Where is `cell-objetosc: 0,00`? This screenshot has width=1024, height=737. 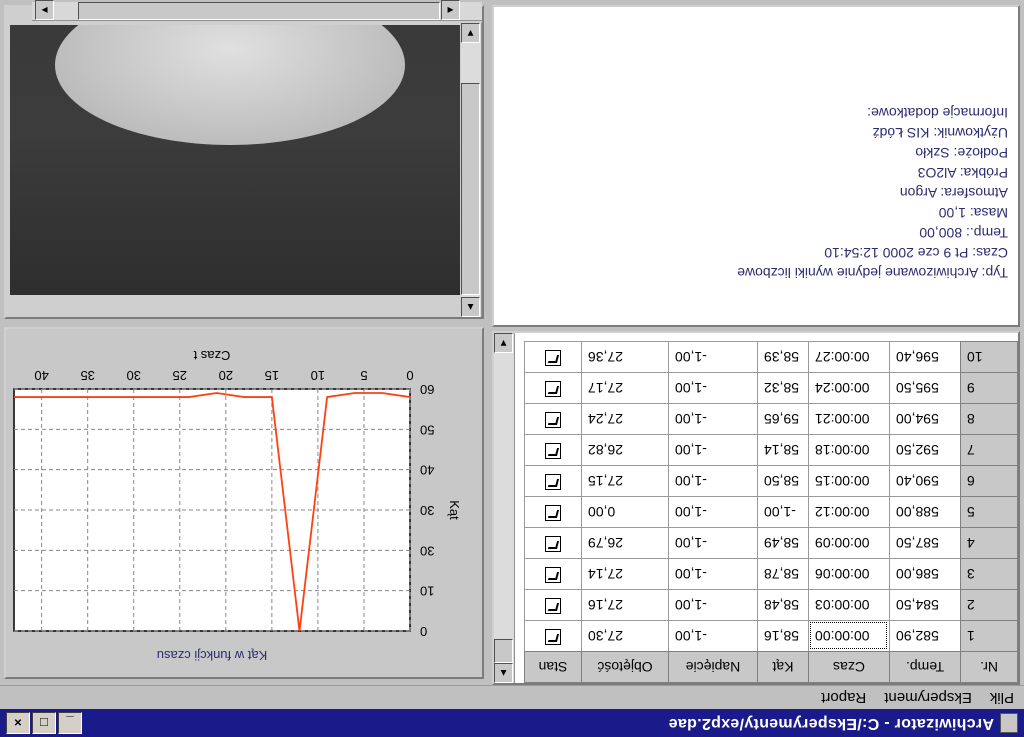 cell-objetosc: 0,00 is located at coordinates (625, 512).